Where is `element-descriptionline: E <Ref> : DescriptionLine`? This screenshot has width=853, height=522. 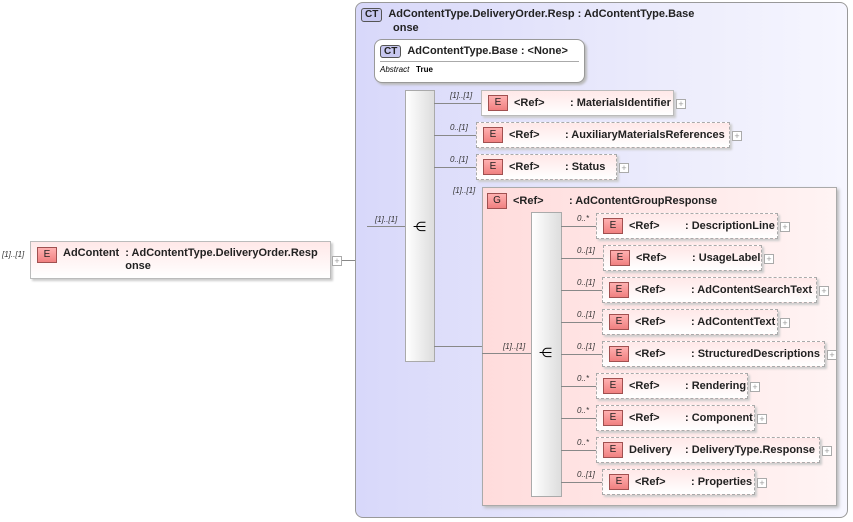
element-descriptionline: E <Ref> : DescriptionLine is located at coordinates (687, 226).